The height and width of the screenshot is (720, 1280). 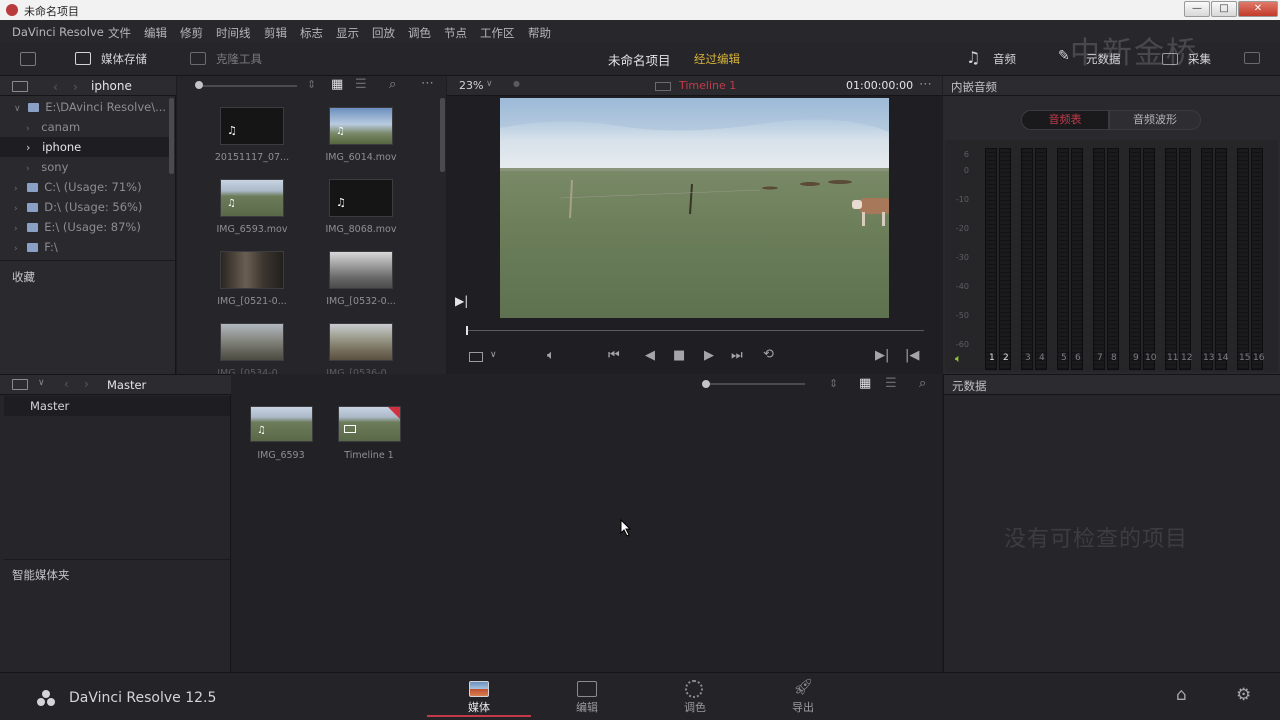 What do you see at coordinates (882, 355) in the screenshot?
I see `mark-in-icon: ▶|` at bounding box center [882, 355].